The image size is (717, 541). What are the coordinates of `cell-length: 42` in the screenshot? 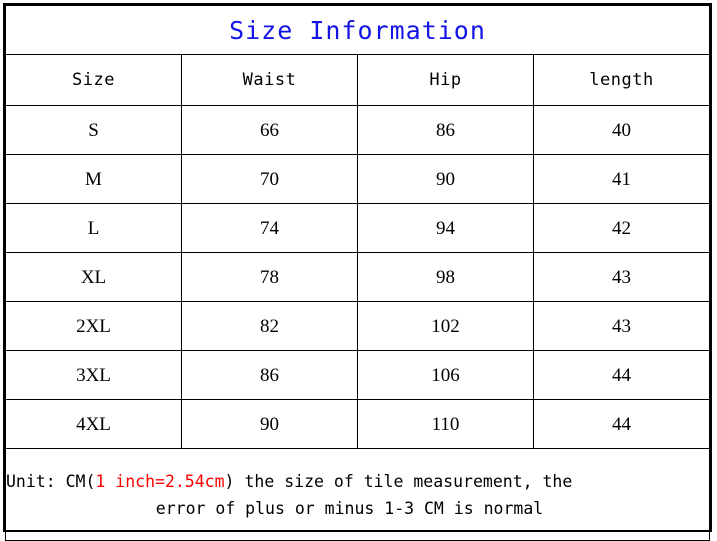 It's located at (621, 228).